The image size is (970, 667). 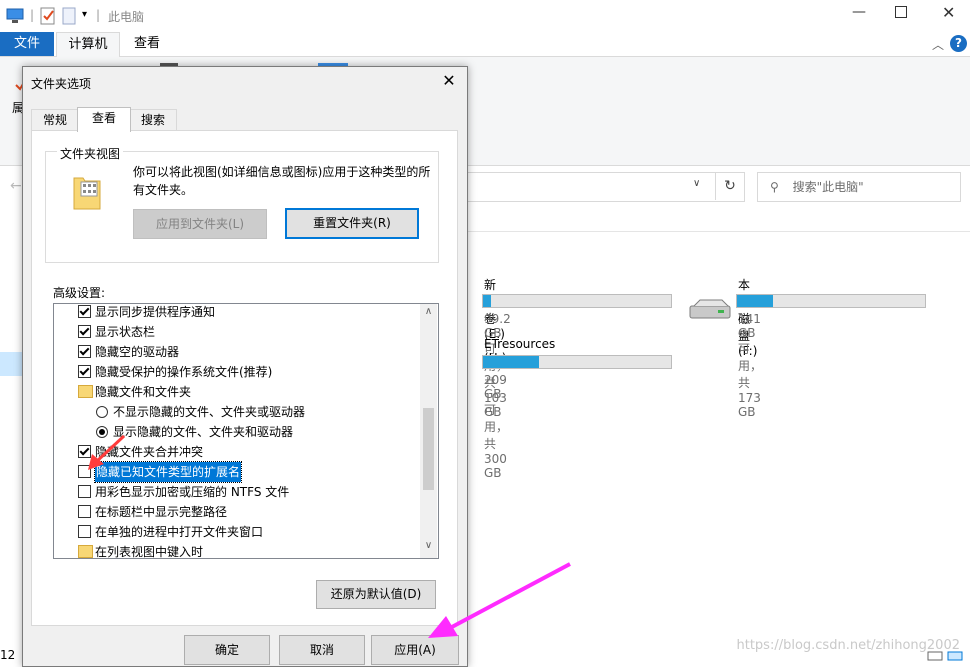 What do you see at coordinates (87, 193) in the screenshot?
I see `folder-view-icon` at bounding box center [87, 193].